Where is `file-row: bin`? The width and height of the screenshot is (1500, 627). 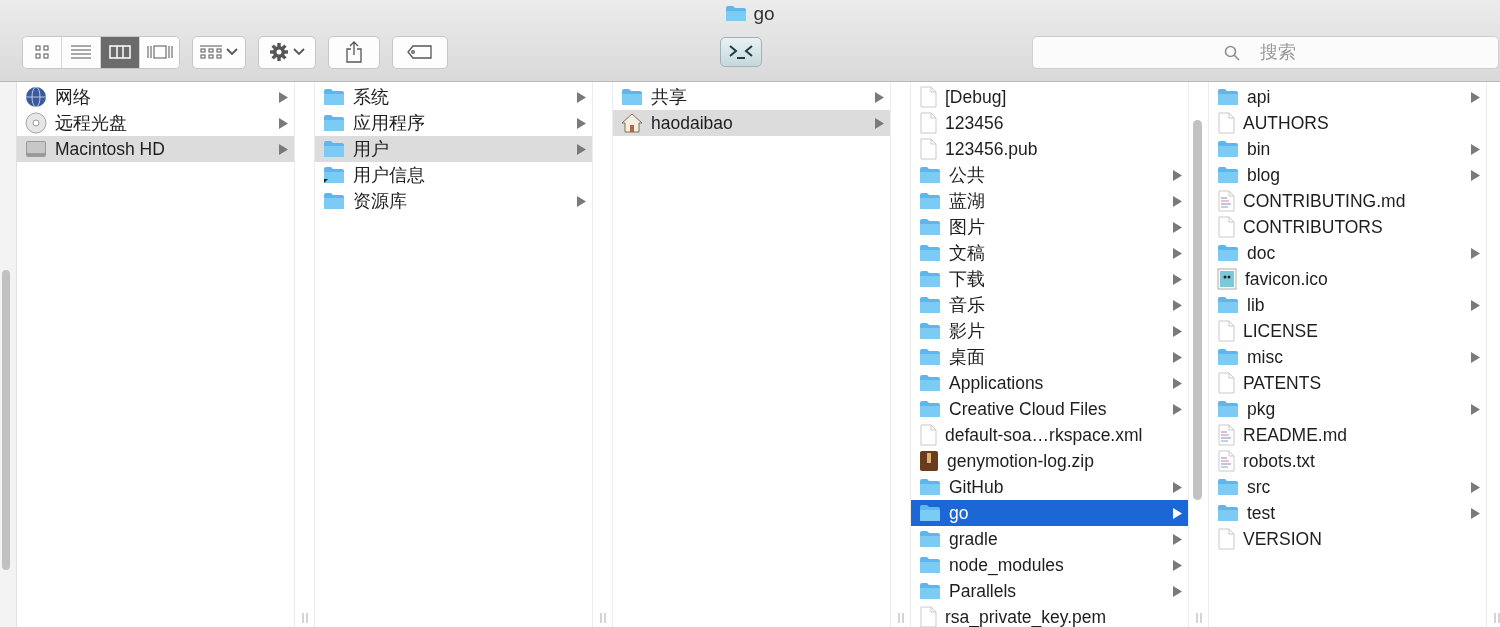
file-row: bin is located at coordinates (1347, 149).